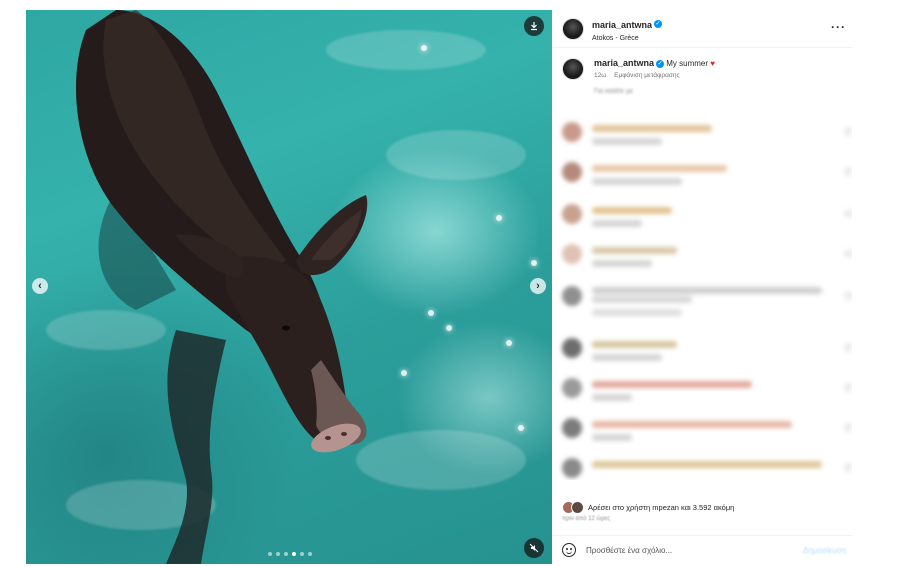  What do you see at coordinates (290, 554) in the screenshot?
I see `carousel-dots` at bounding box center [290, 554].